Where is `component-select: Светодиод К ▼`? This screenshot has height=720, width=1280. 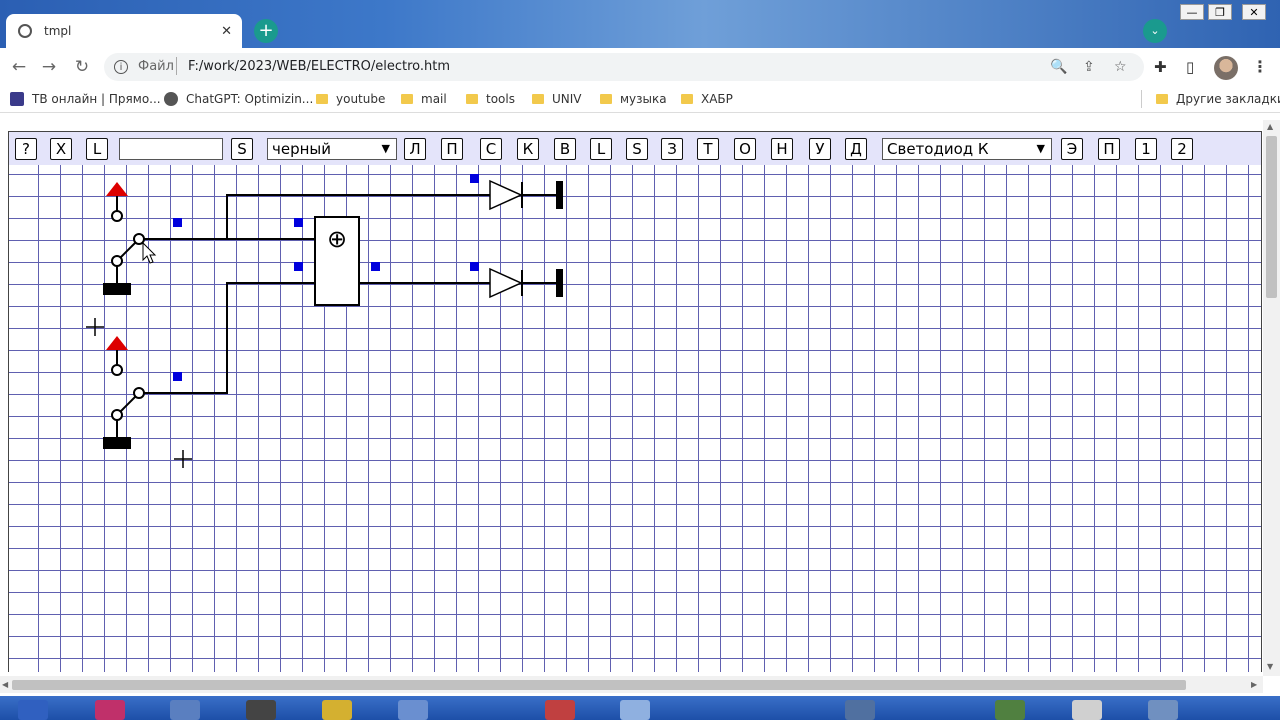 component-select: Светодиод К ▼ is located at coordinates (967, 149).